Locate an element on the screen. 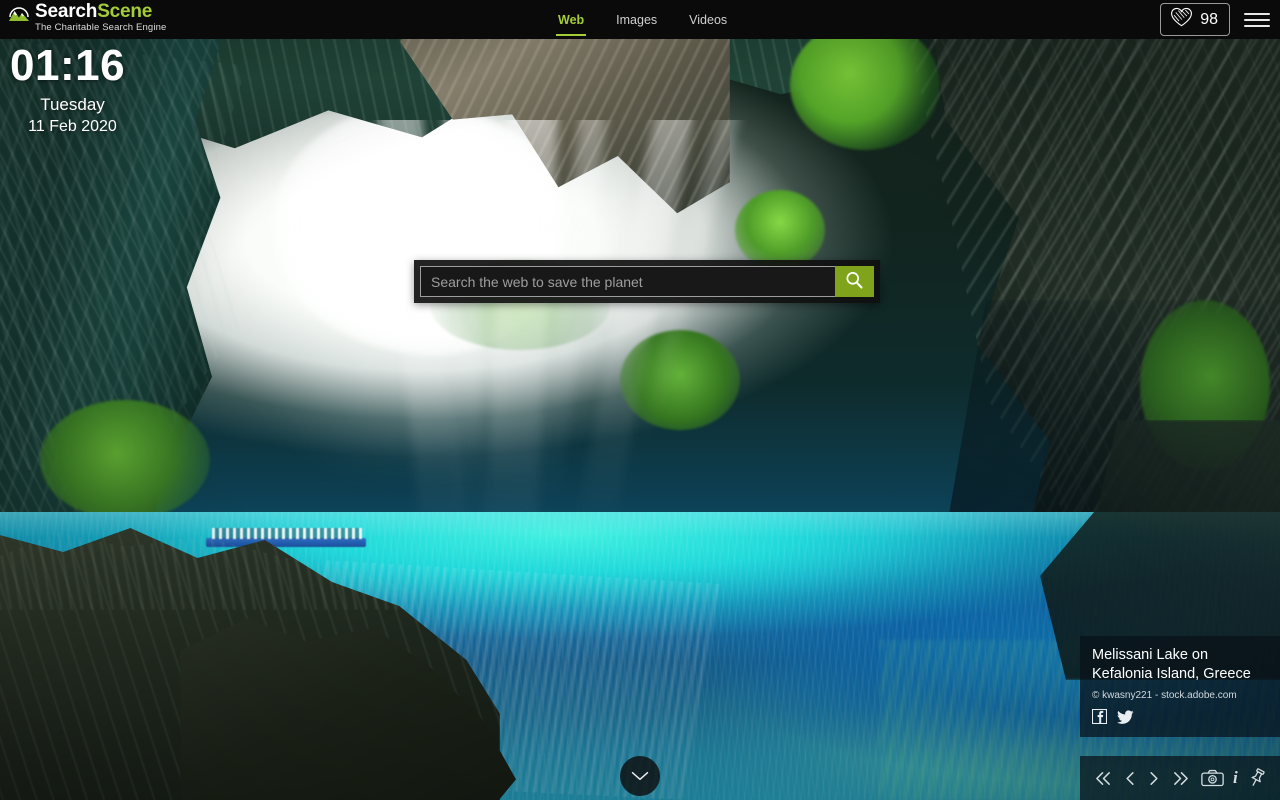  brand-name-primary: Search is located at coordinates (66, 11).